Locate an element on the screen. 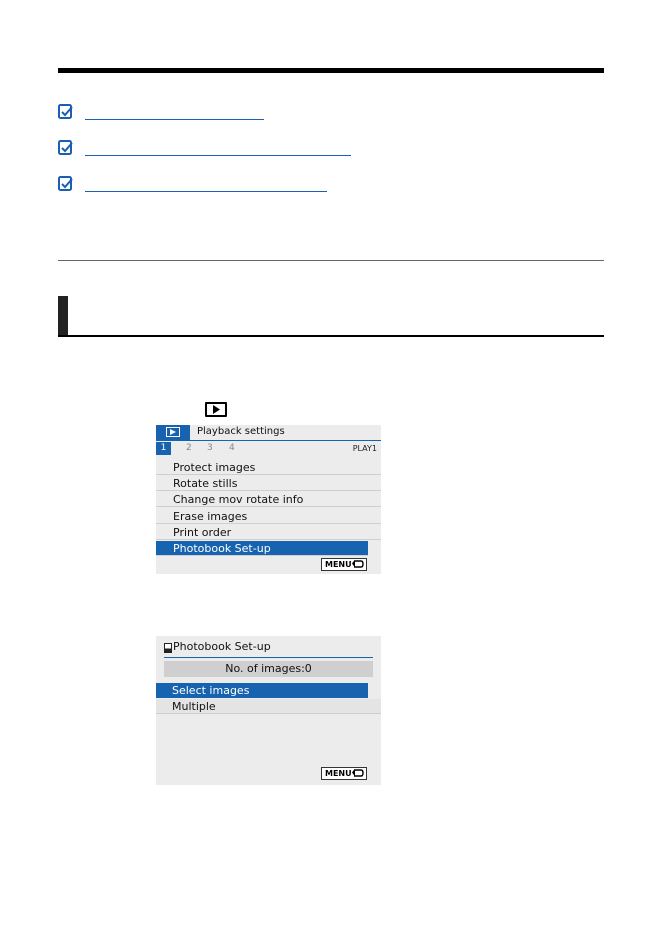 The height and width of the screenshot is (933, 662). playback-tab is located at coordinates (173, 432).